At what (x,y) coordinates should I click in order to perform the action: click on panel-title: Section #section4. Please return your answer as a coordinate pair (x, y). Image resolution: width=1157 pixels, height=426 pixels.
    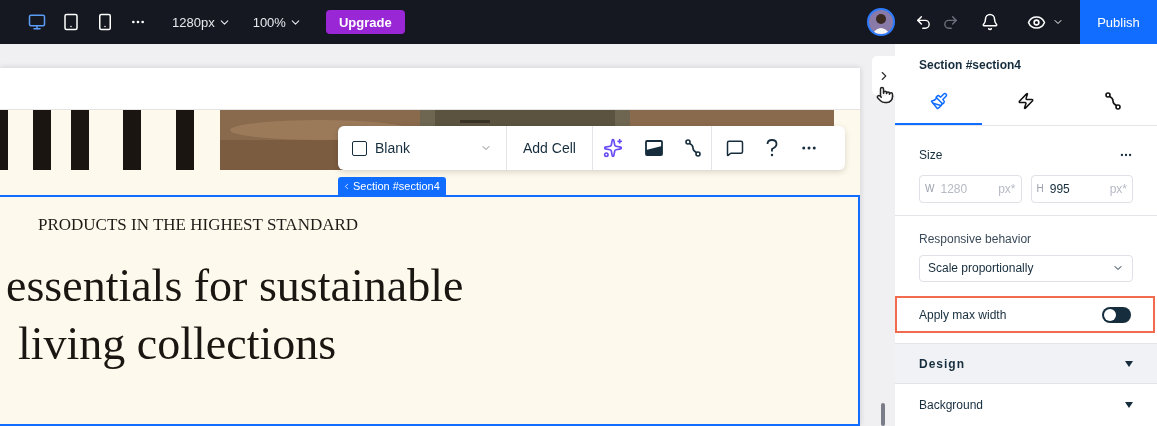
    Looking at the image, I should click on (970, 65).